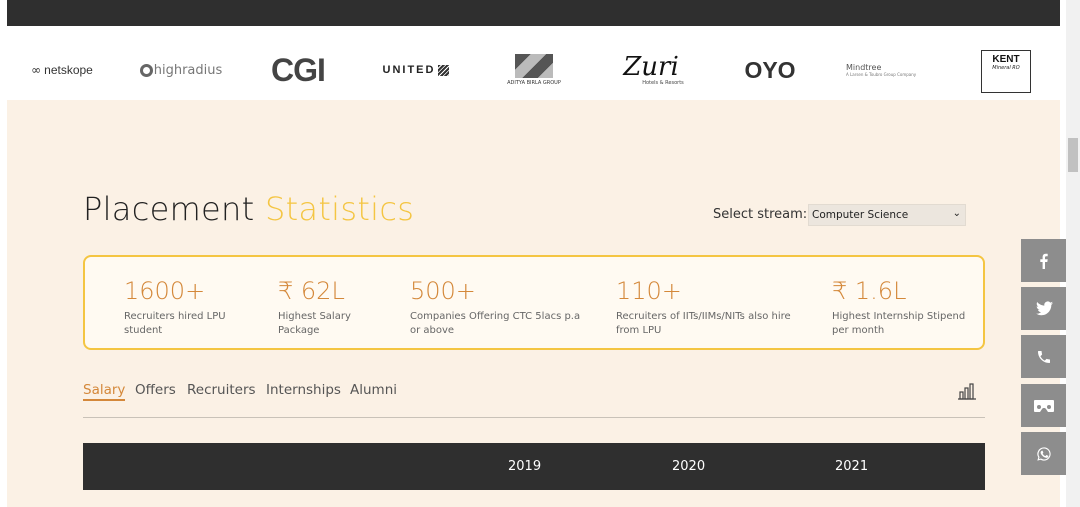 This screenshot has width=1080, height=507. Describe the element at coordinates (967, 391) in the screenshot. I see `bar-chart-icon` at that location.